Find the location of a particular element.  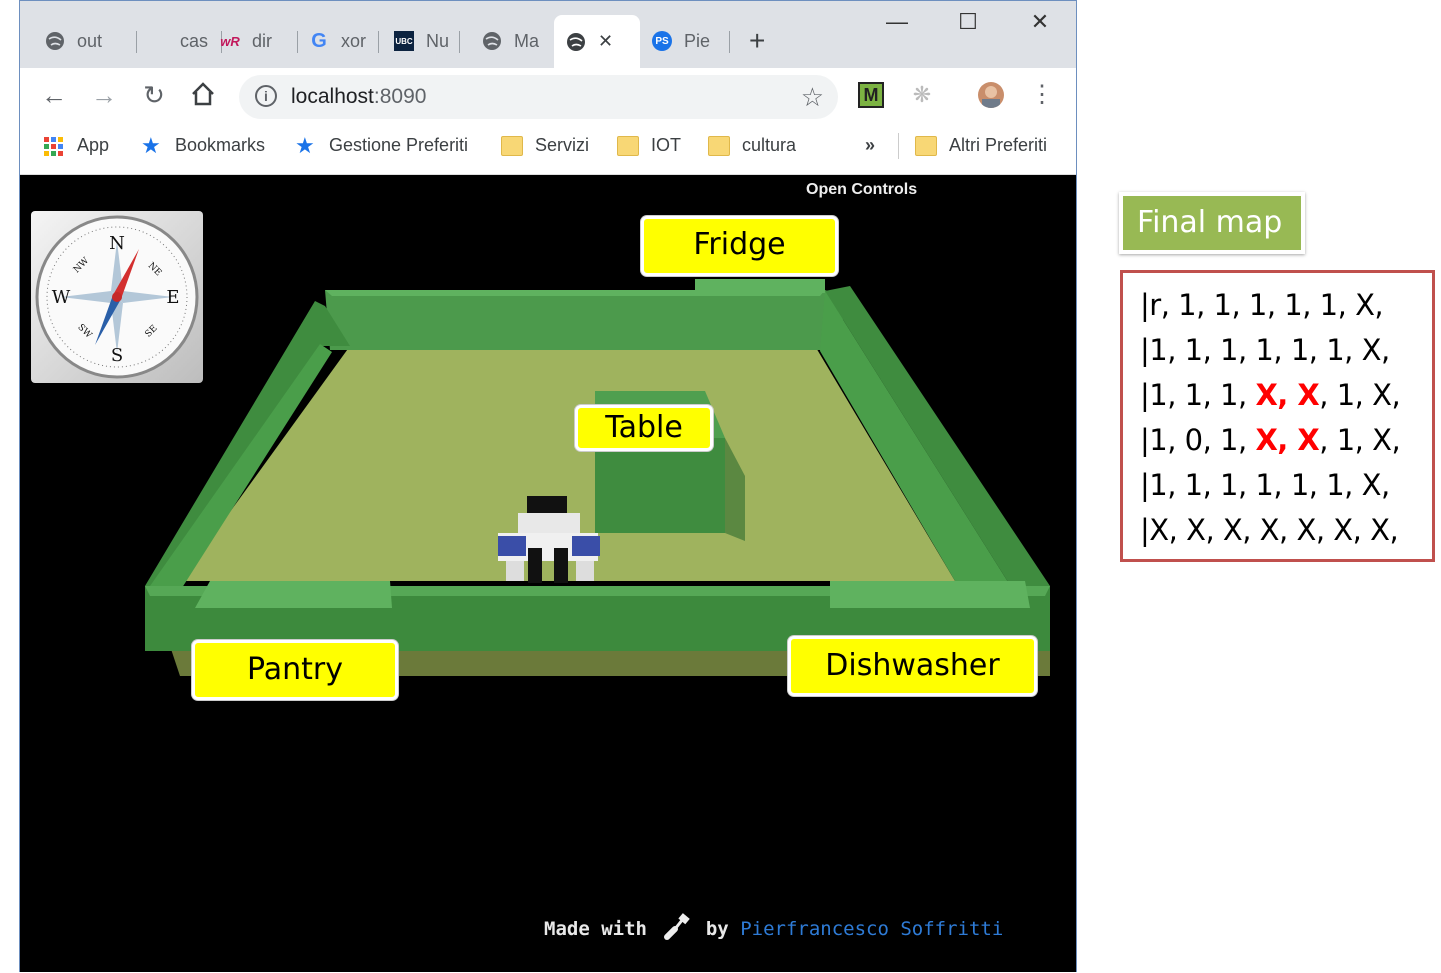

author-link: Pierfrancesco Soffritti is located at coordinates (871, 929).